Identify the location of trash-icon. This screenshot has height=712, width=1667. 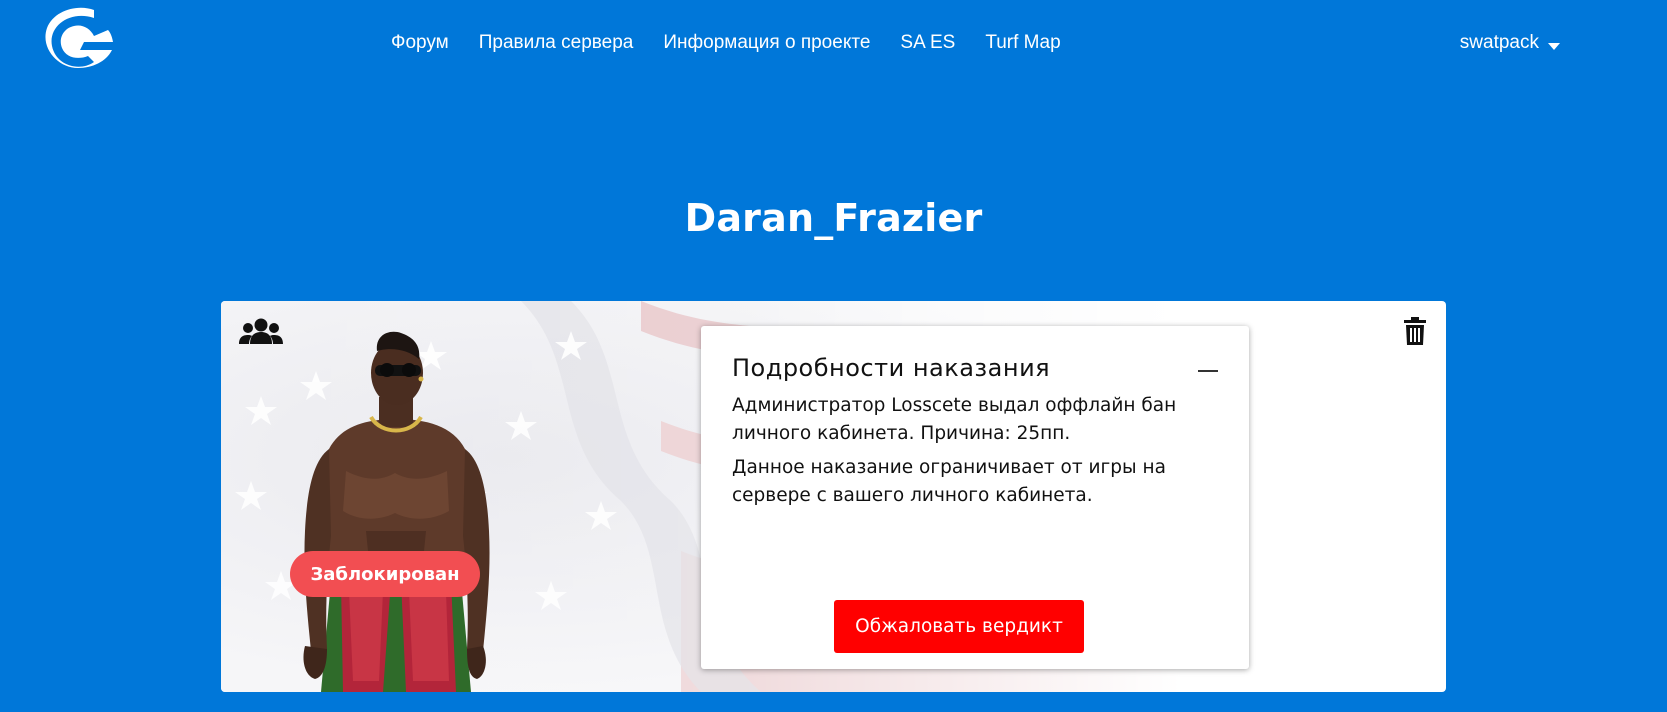
(1415, 331).